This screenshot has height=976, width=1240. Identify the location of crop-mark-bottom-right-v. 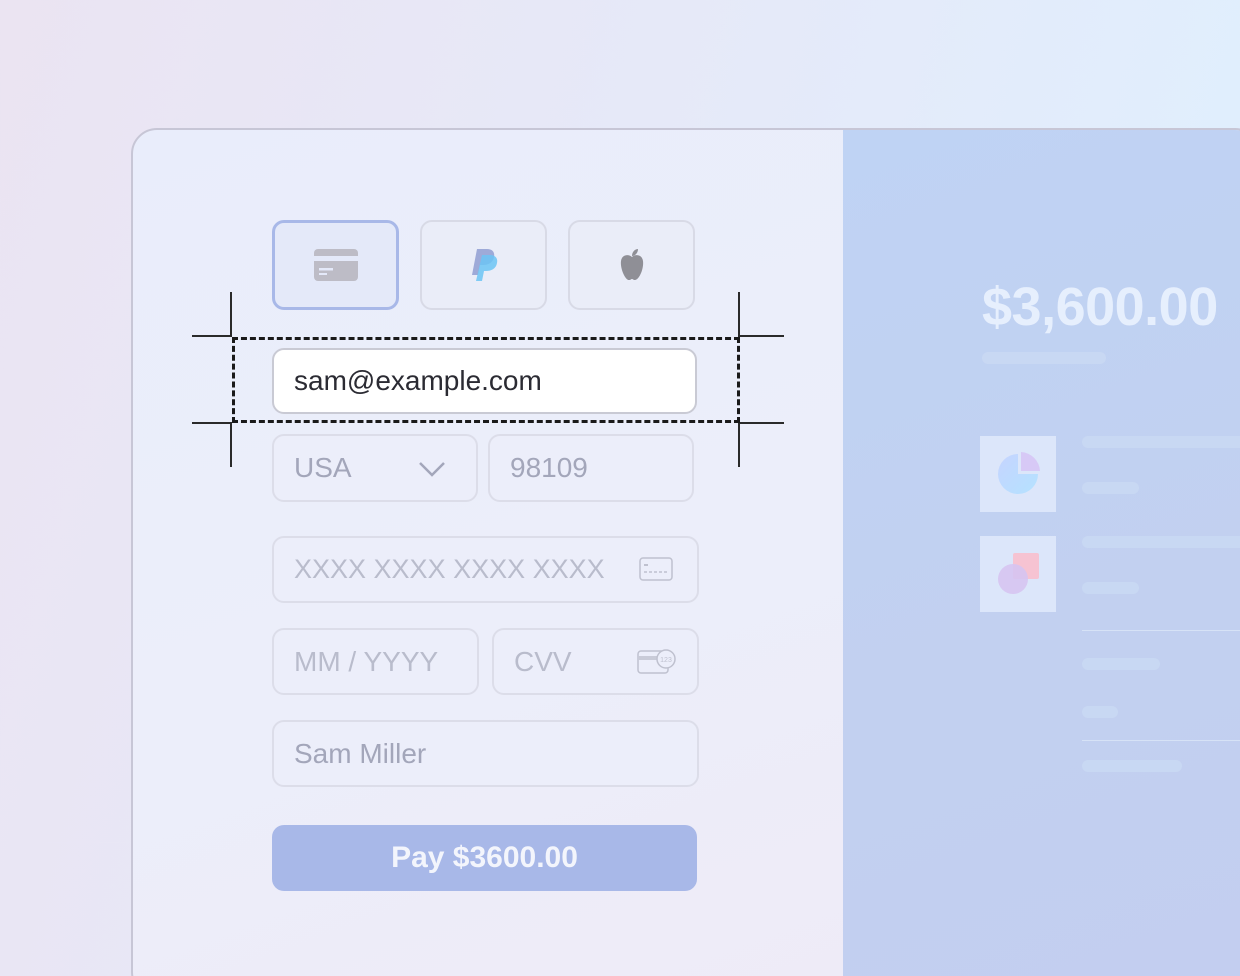
(739, 445).